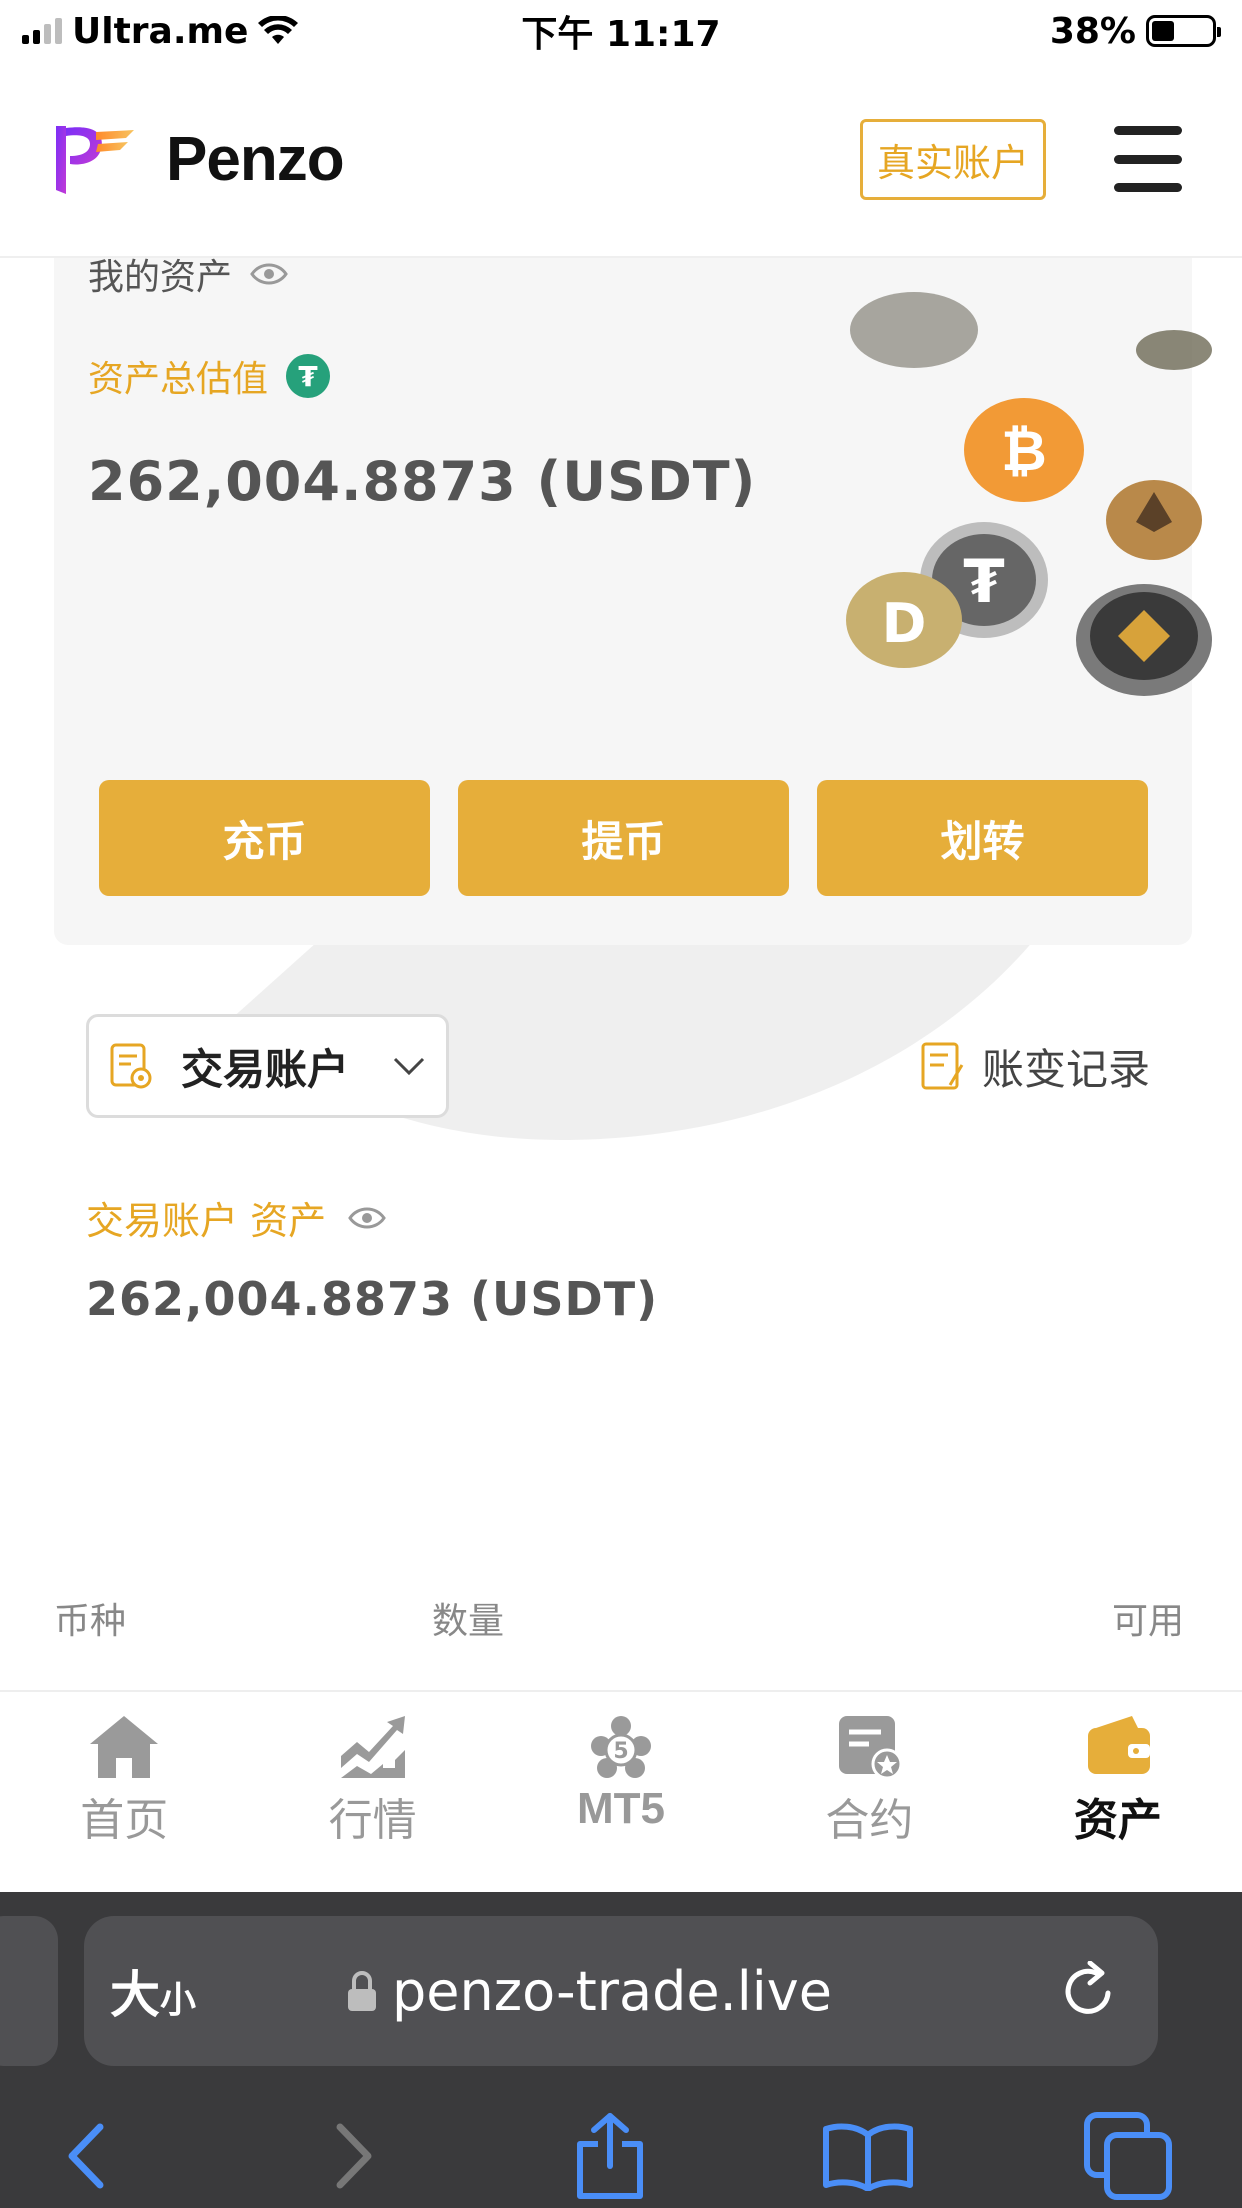 This screenshot has height=2208, width=1242. Describe the element at coordinates (409, 1066) in the screenshot. I see `chevron-down-icon` at that location.